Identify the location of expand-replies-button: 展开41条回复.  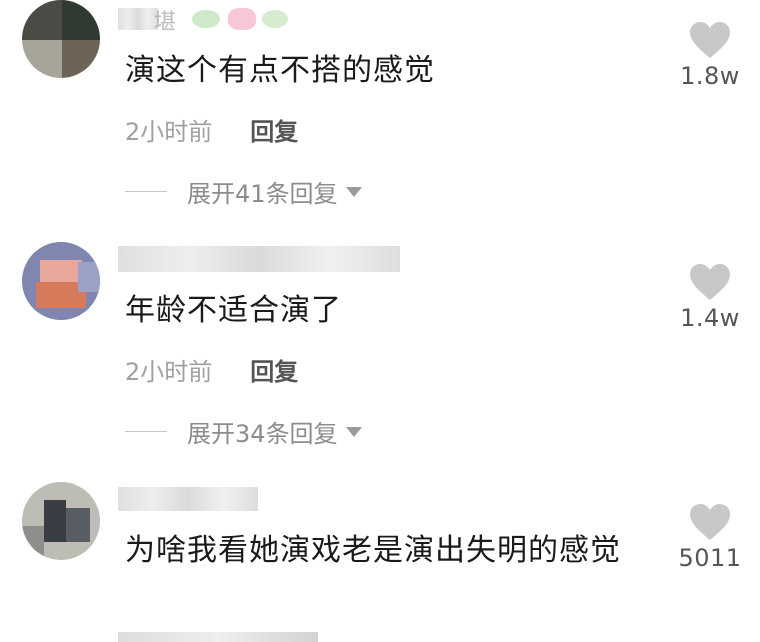
(243, 191).